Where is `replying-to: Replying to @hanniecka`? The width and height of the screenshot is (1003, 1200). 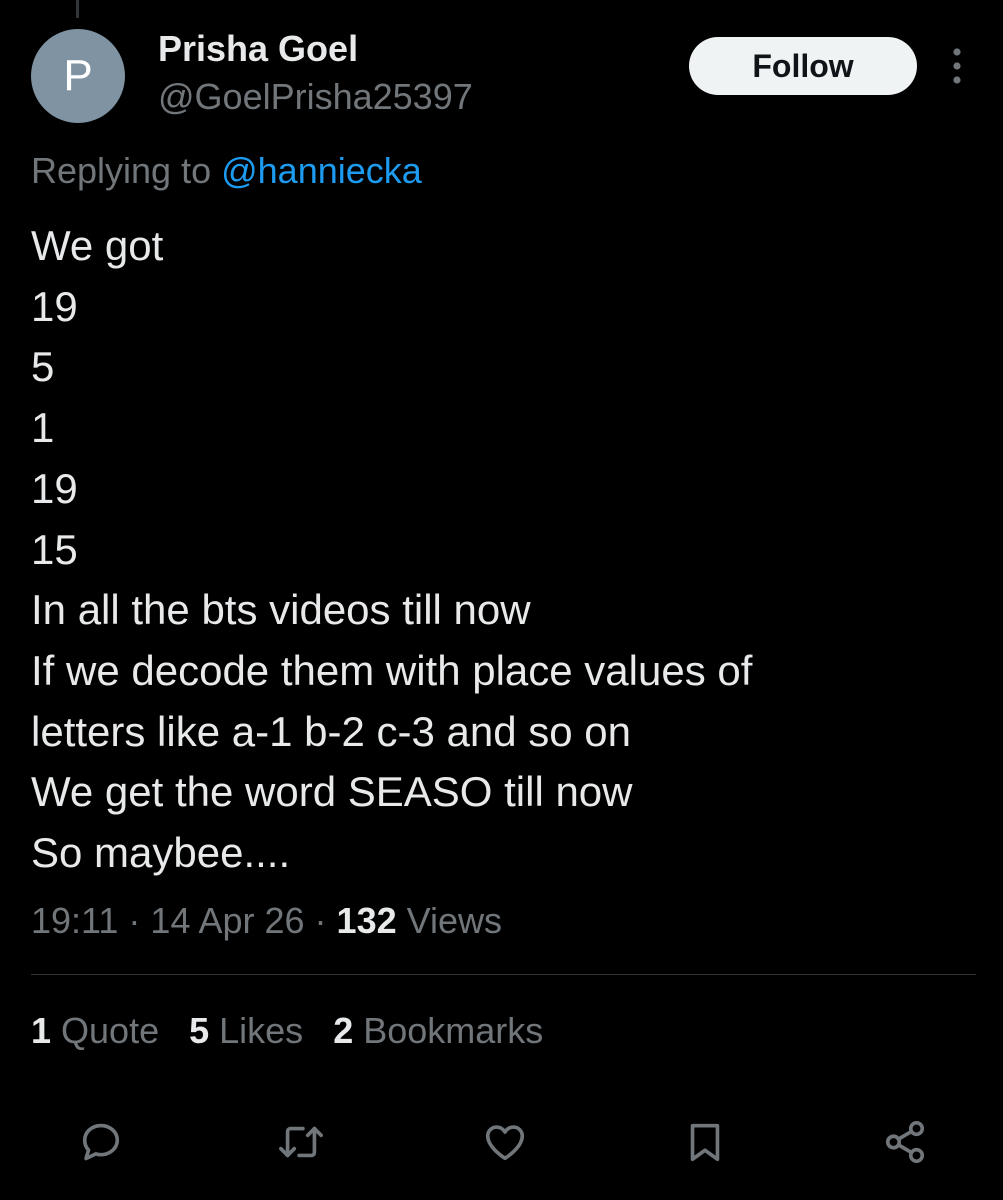 replying-to: Replying to @hanniecka is located at coordinates (226, 171).